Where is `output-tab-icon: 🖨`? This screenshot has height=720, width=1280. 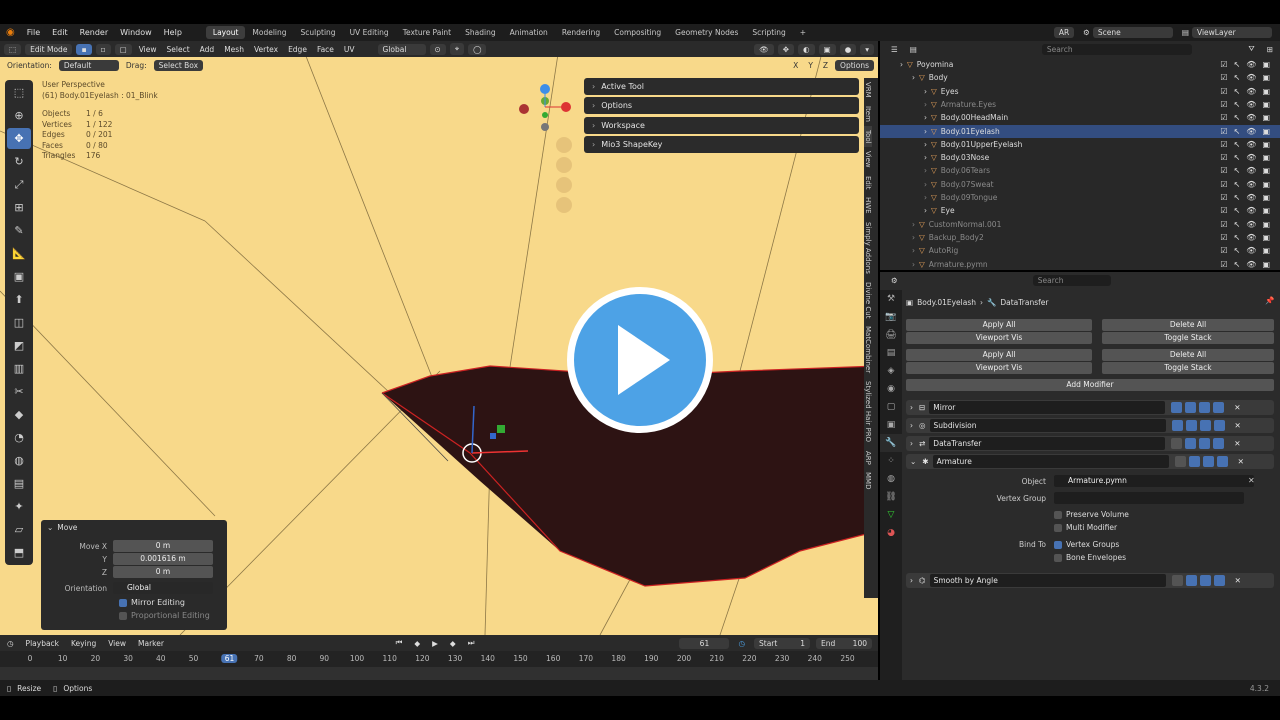 output-tab-icon: 🖨 is located at coordinates (891, 335).